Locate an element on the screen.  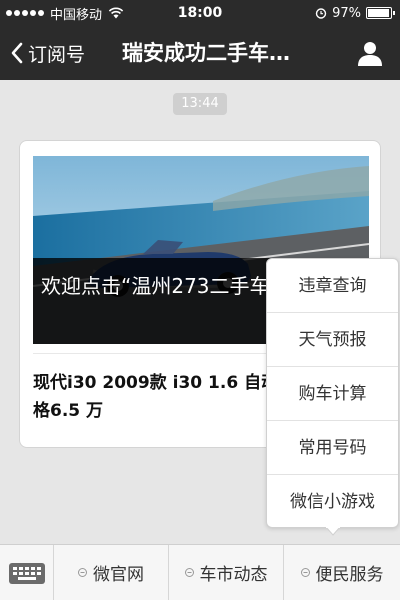
popup-menu: 违章查询 天气预报 购车计算 常用号码 微信小游戏 is located at coordinates (332, 393).